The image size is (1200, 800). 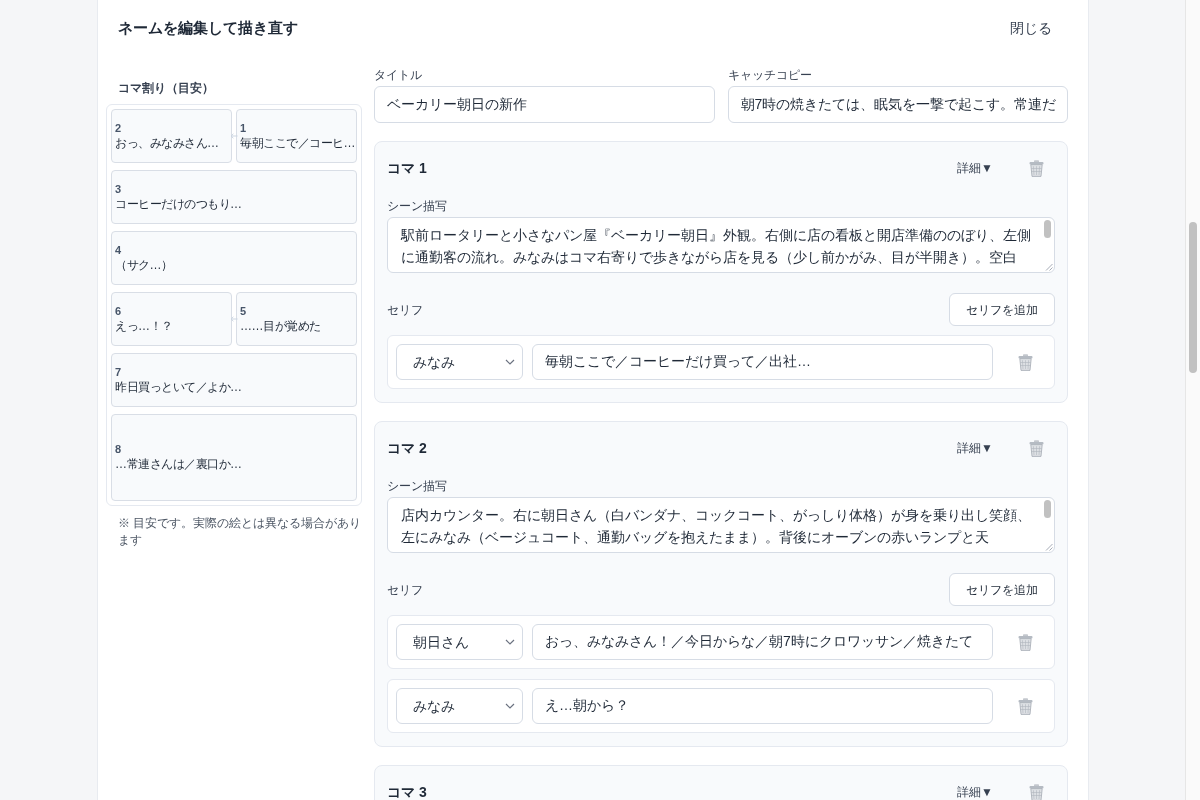 I want to click on panel-title: コマ 1, so click(x=407, y=168).